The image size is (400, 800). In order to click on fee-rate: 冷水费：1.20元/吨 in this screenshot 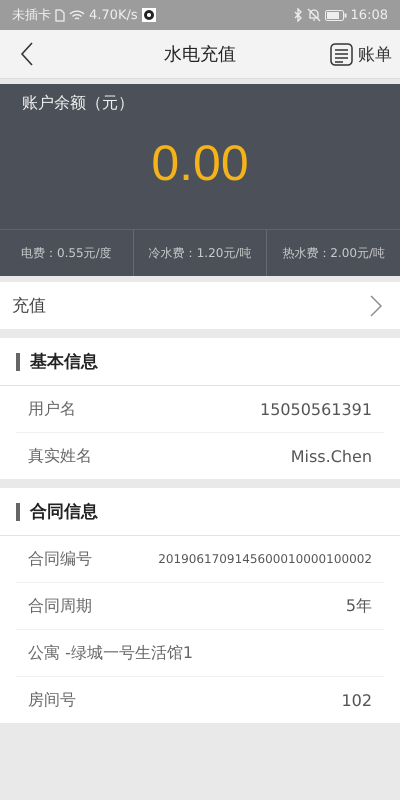, I will do `click(199, 253)`.